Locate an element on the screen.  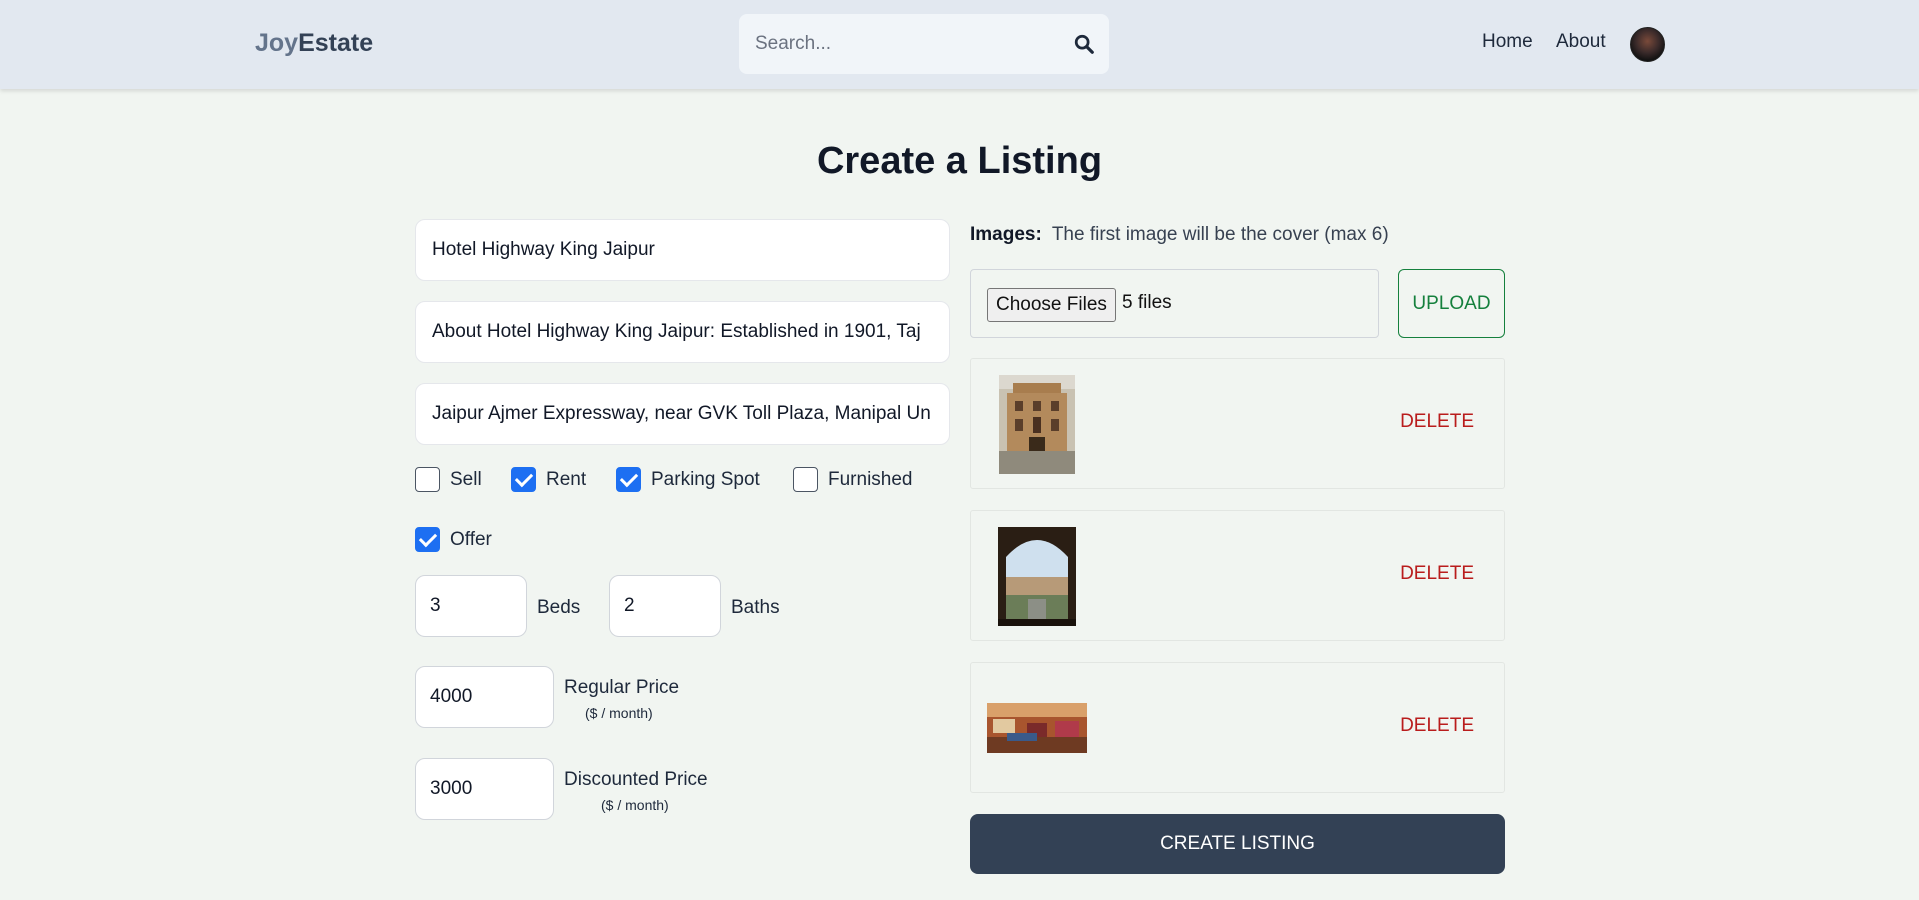
rent-checkbox-box is located at coordinates (523, 479).